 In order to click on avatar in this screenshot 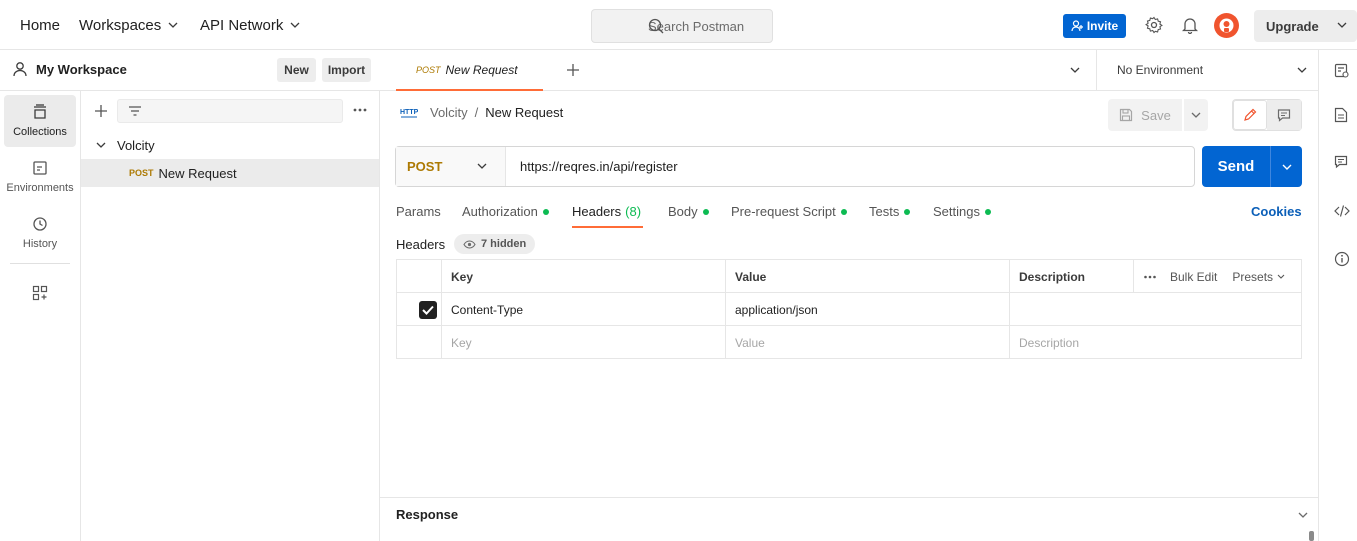, I will do `click(1226, 25)`.